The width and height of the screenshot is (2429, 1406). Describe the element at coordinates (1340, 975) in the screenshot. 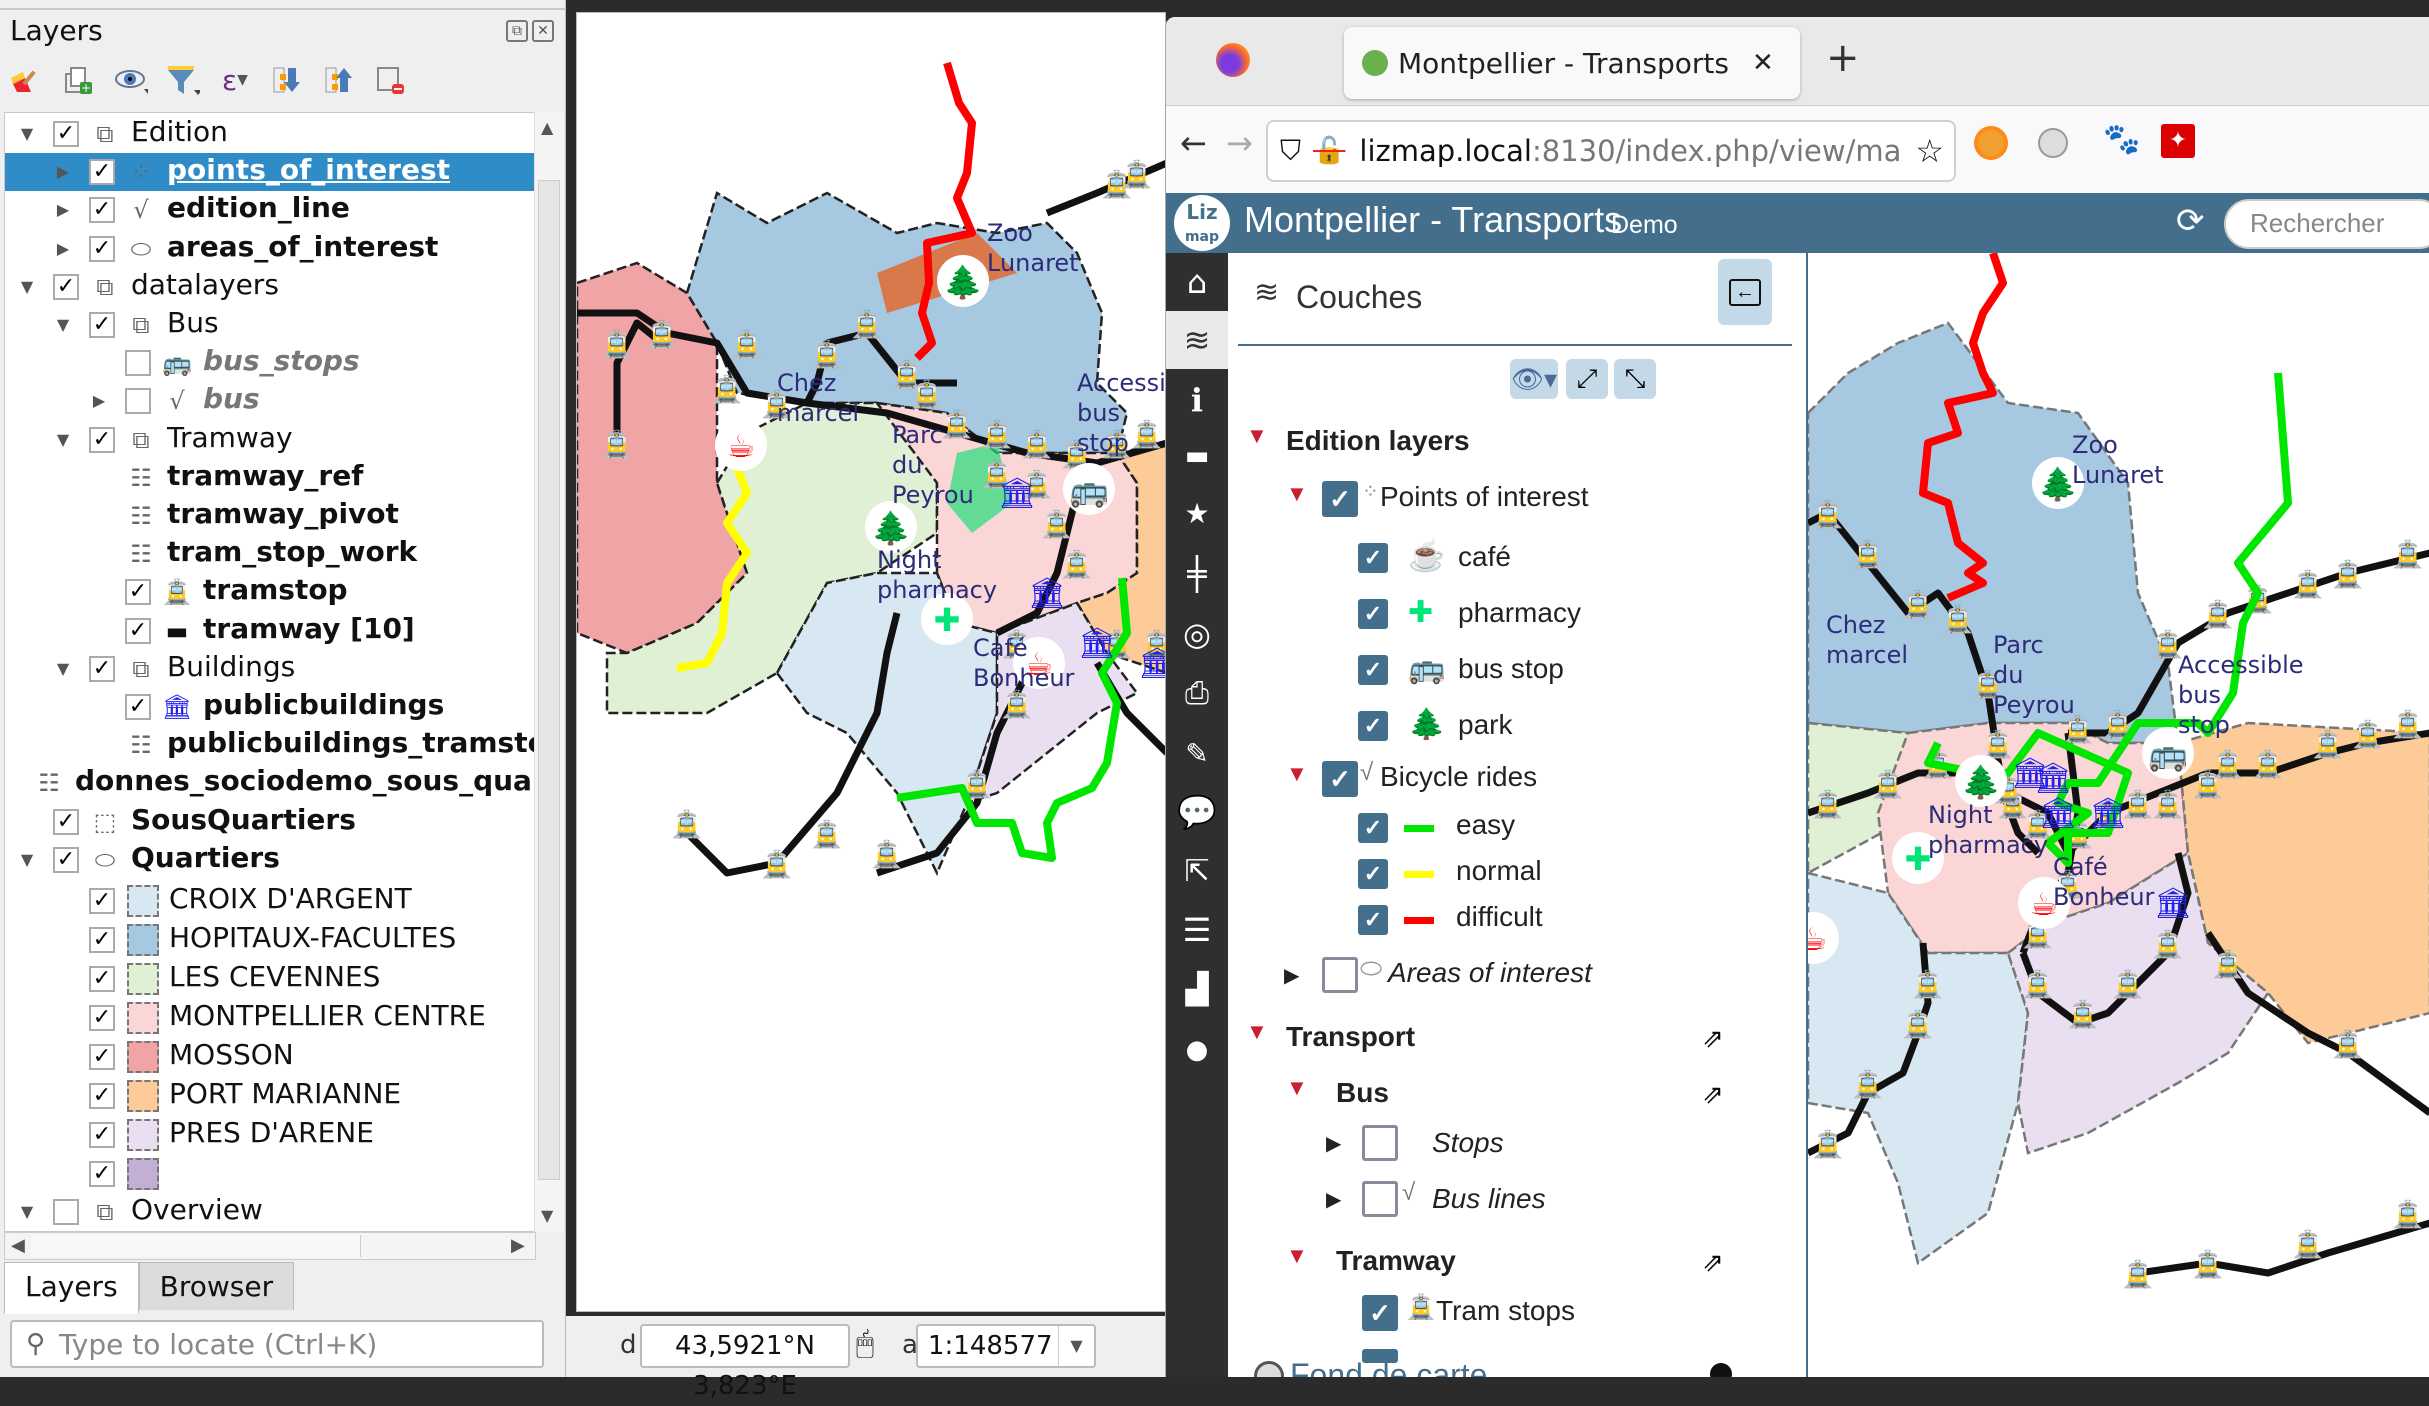

I see `areas-checkbox` at that location.